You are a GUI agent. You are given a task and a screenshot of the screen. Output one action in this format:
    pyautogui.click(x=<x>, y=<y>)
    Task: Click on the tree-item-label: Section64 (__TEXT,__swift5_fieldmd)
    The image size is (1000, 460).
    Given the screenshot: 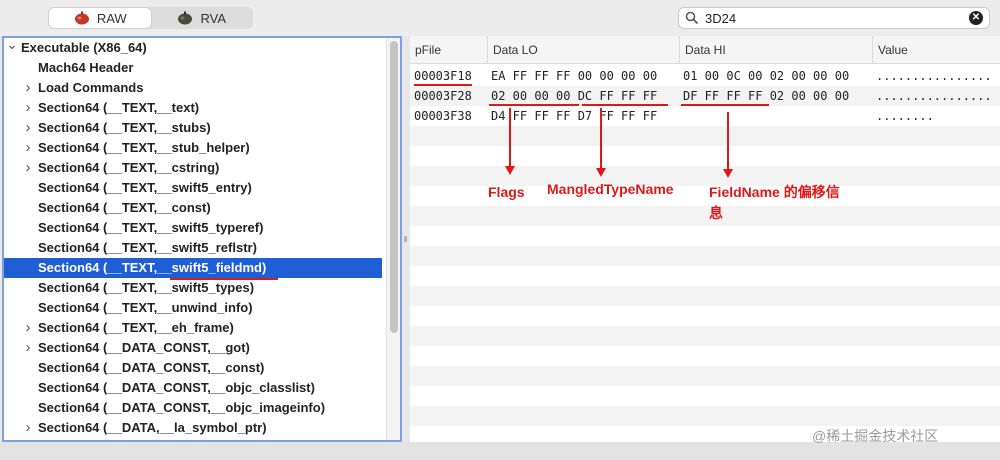 What is the action you would take?
    pyautogui.click(x=152, y=267)
    